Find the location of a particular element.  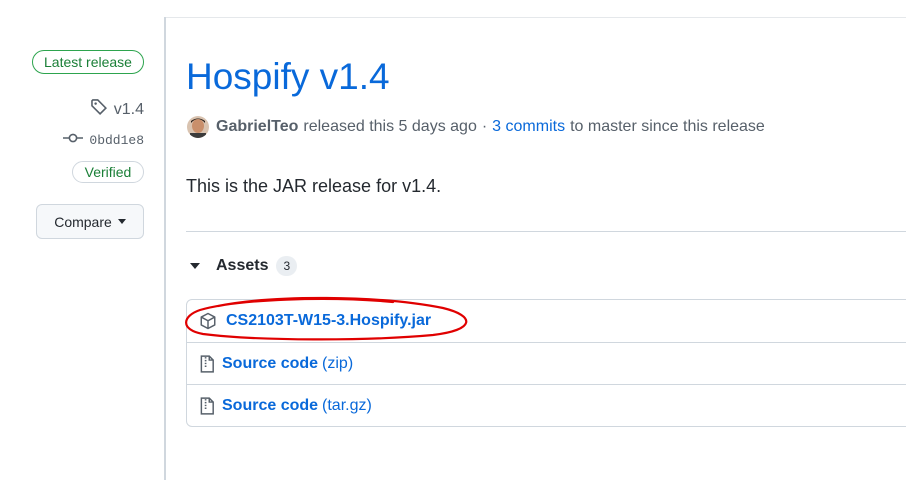

author-link: GabrielTeo is located at coordinates (257, 127).